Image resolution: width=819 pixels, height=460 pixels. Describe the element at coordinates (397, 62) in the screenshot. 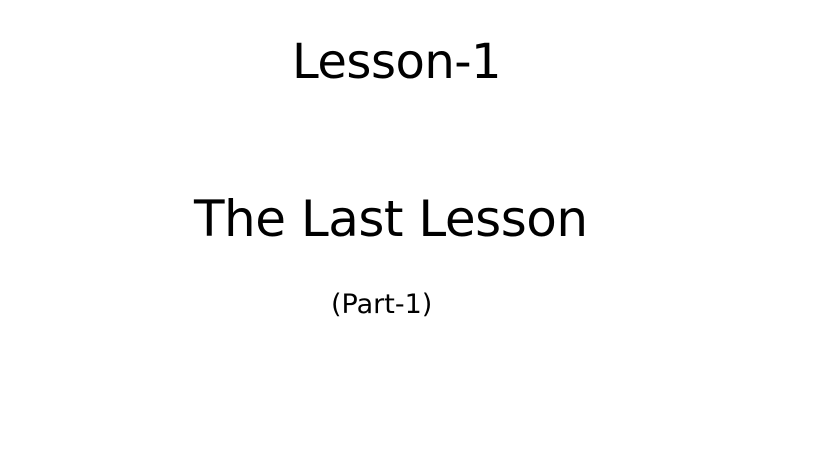

I see `lesson-heading: Lesson-1` at that location.